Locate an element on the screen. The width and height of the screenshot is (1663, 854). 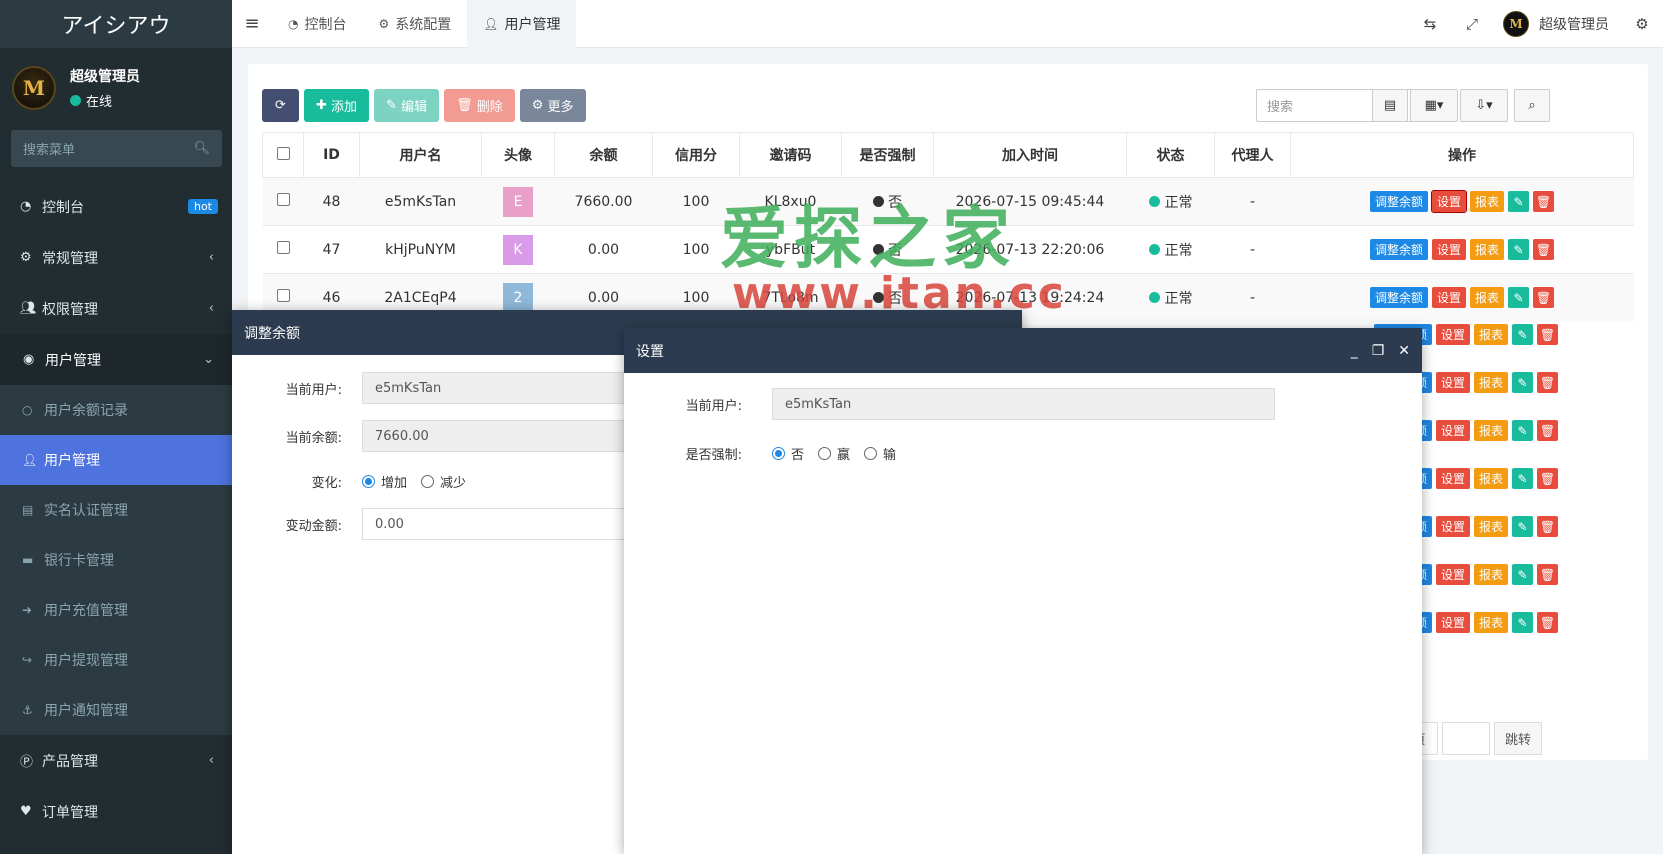
sidebar-item-permission: 👥︎ 权限管理 ‹ is located at coordinates (116, 308).